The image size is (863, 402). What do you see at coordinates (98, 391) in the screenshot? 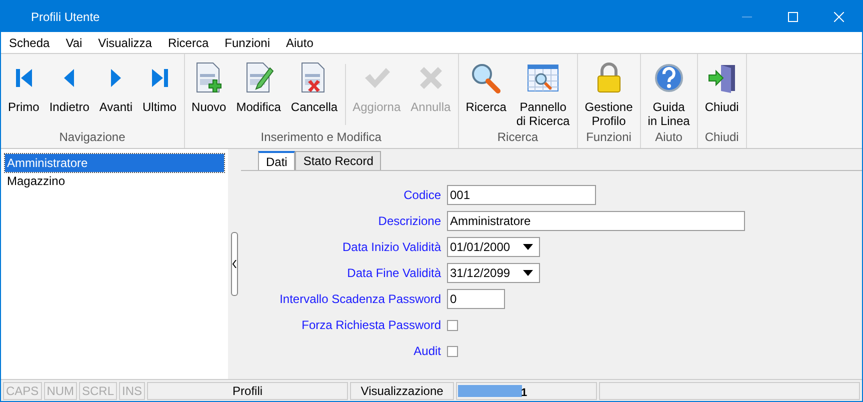
I see `status-indicator: SCRL` at bounding box center [98, 391].